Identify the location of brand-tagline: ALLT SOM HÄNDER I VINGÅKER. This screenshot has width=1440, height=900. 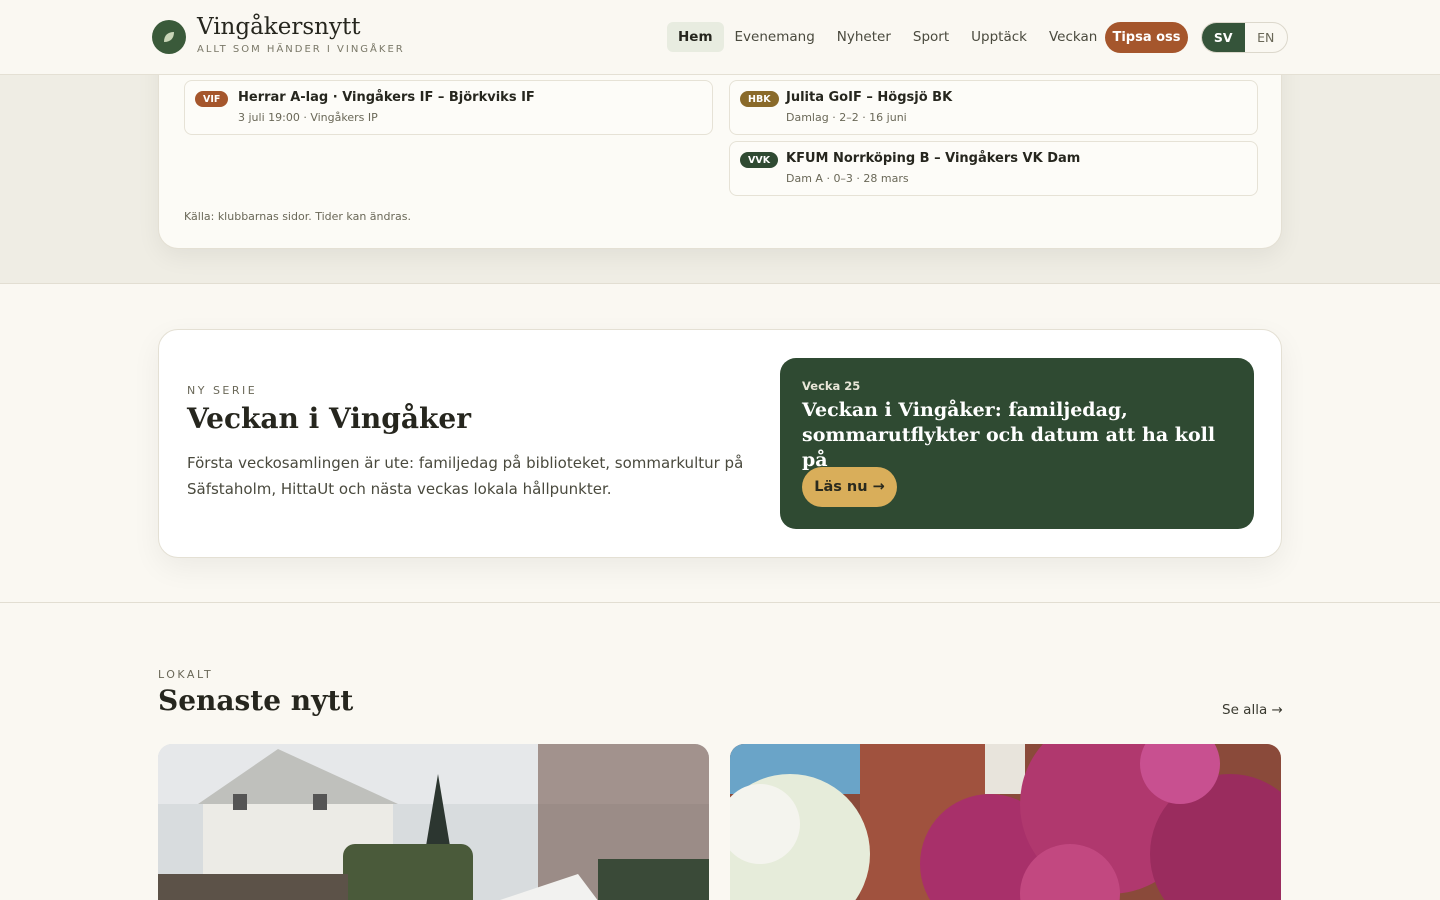
(301, 49).